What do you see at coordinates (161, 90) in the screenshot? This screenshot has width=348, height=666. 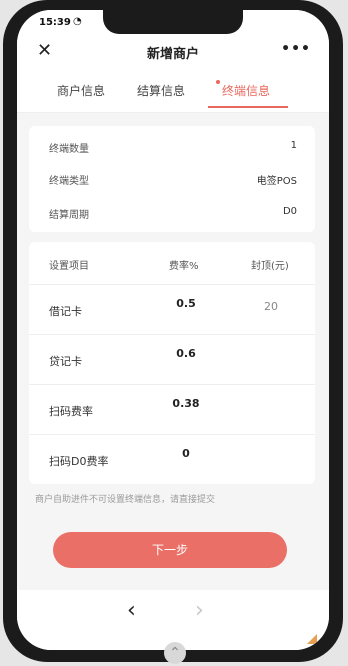 I see `tab-settlement-info: 结算信息` at bounding box center [161, 90].